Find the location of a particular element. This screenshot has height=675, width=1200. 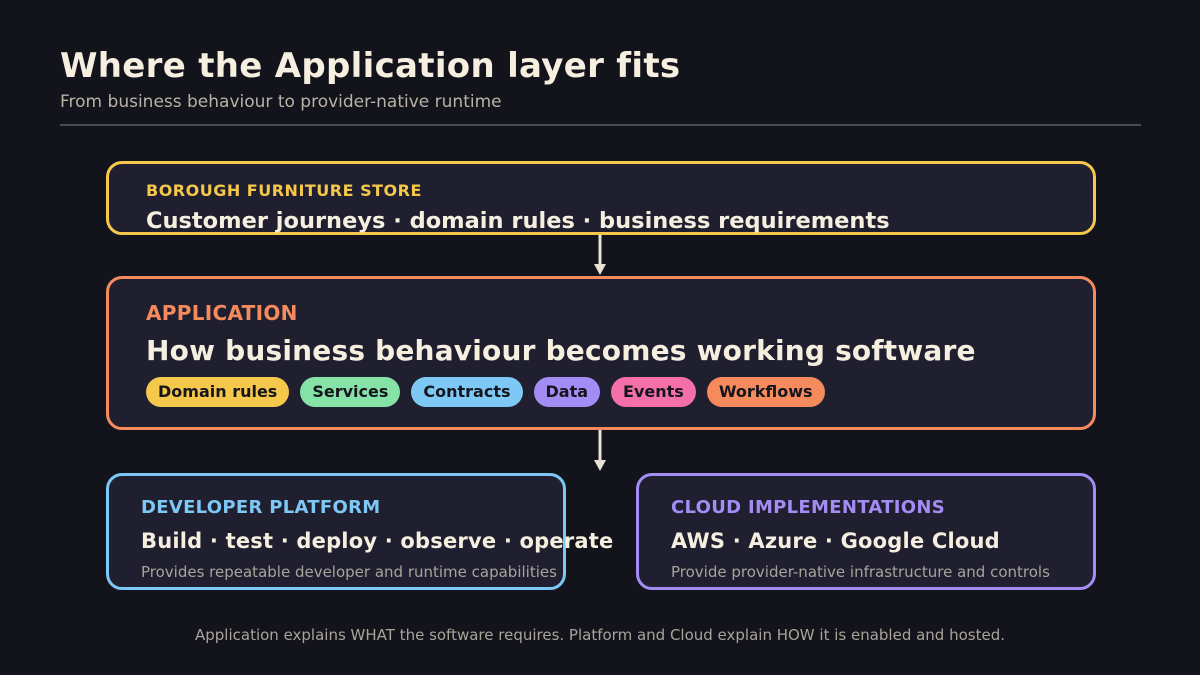

business-label: BOROUGH FURNITURE STORE is located at coordinates (284, 190).